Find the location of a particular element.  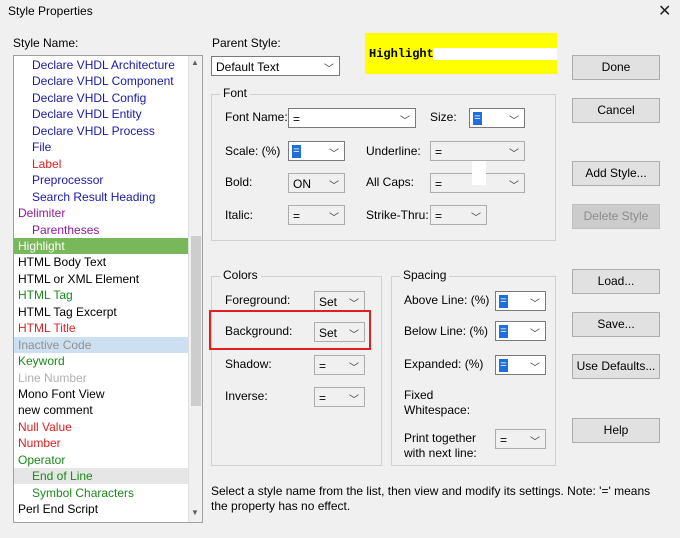

list-item: Operator is located at coordinates (101, 460).